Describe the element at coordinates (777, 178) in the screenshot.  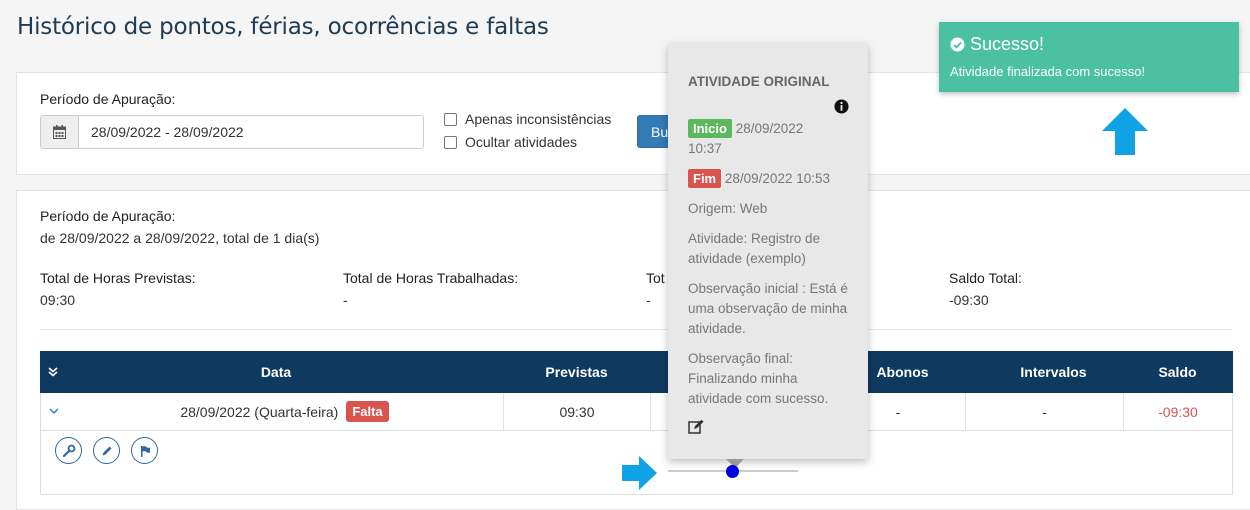
I see `fim-datetime: 28/09/2022 10:53` at that location.